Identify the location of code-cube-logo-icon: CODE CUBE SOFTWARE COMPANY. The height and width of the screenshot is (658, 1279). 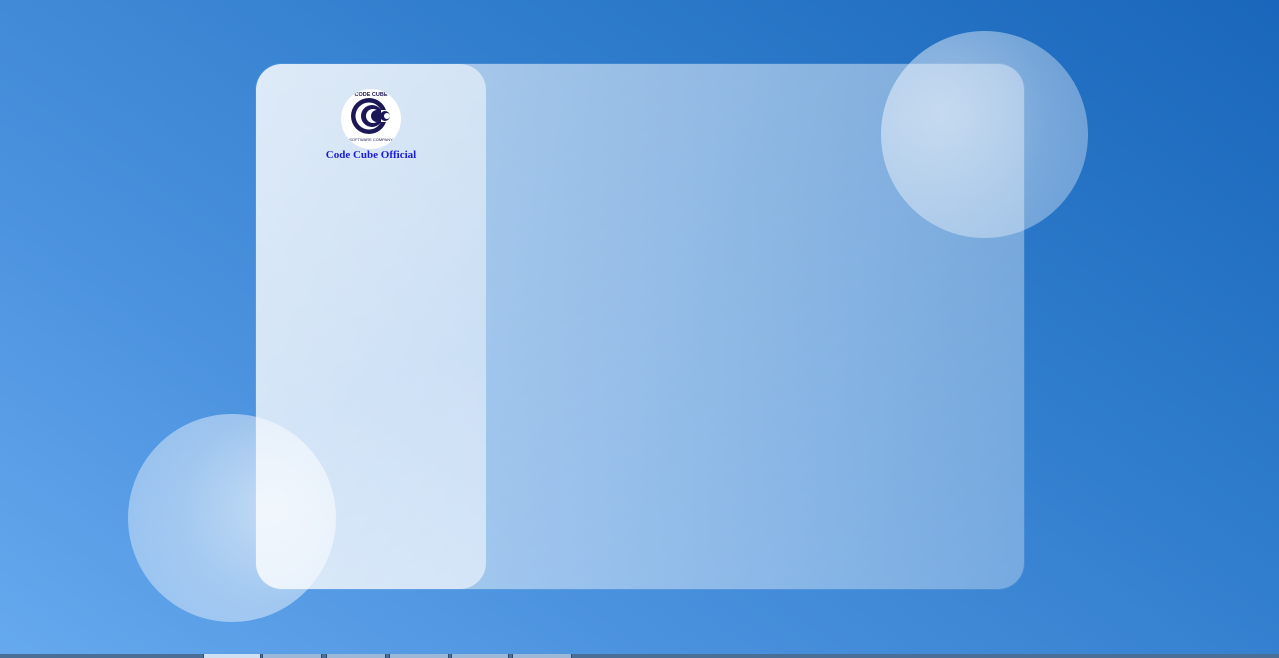
(371, 119).